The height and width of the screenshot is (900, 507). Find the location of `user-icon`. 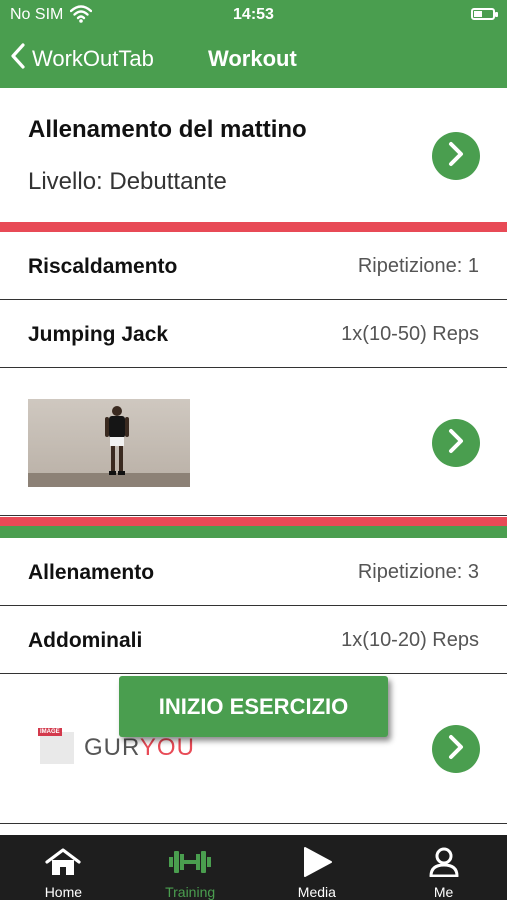

user-icon is located at coordinates (444, 864).